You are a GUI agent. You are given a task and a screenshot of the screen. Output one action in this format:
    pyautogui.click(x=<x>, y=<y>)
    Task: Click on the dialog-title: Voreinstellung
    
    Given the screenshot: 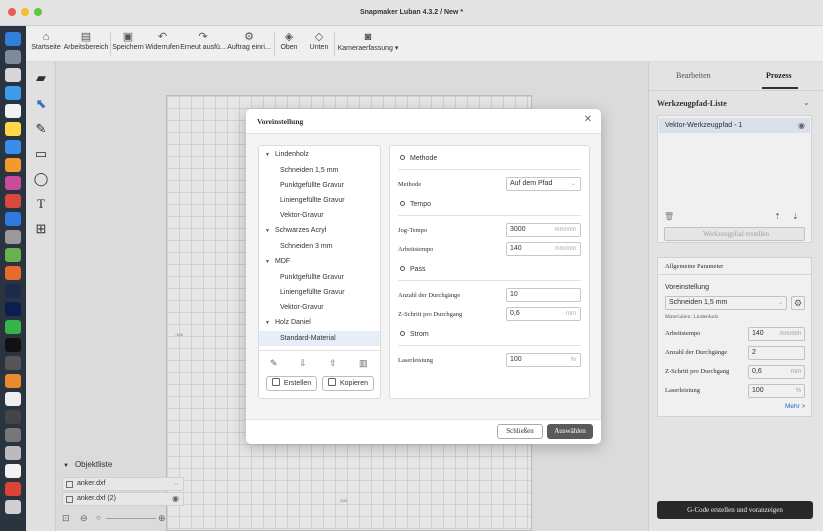 What is the action you would take?
    pyautogui.click(x=280, y=121)
    